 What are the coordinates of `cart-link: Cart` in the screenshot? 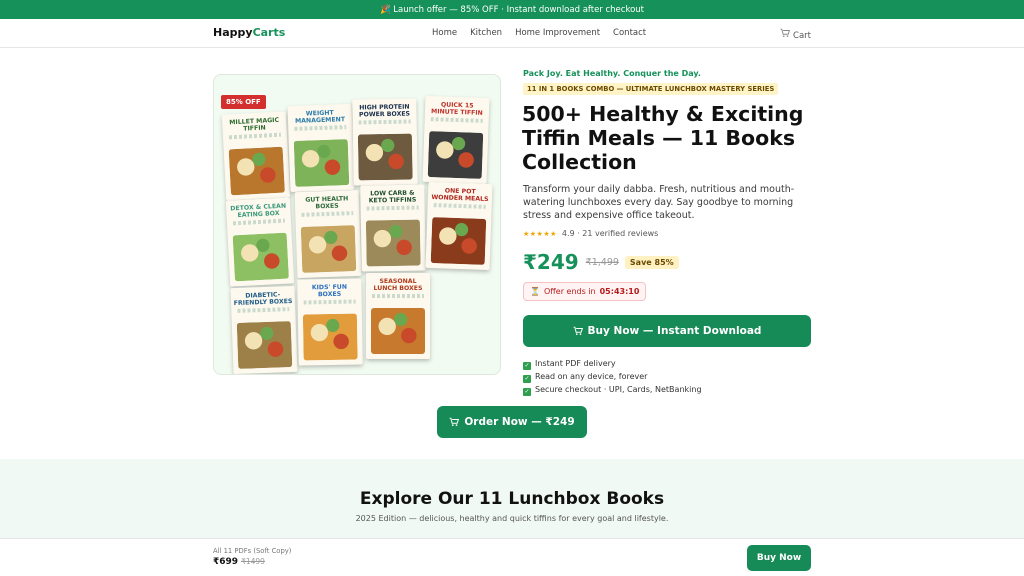 It's located at (795, 34).